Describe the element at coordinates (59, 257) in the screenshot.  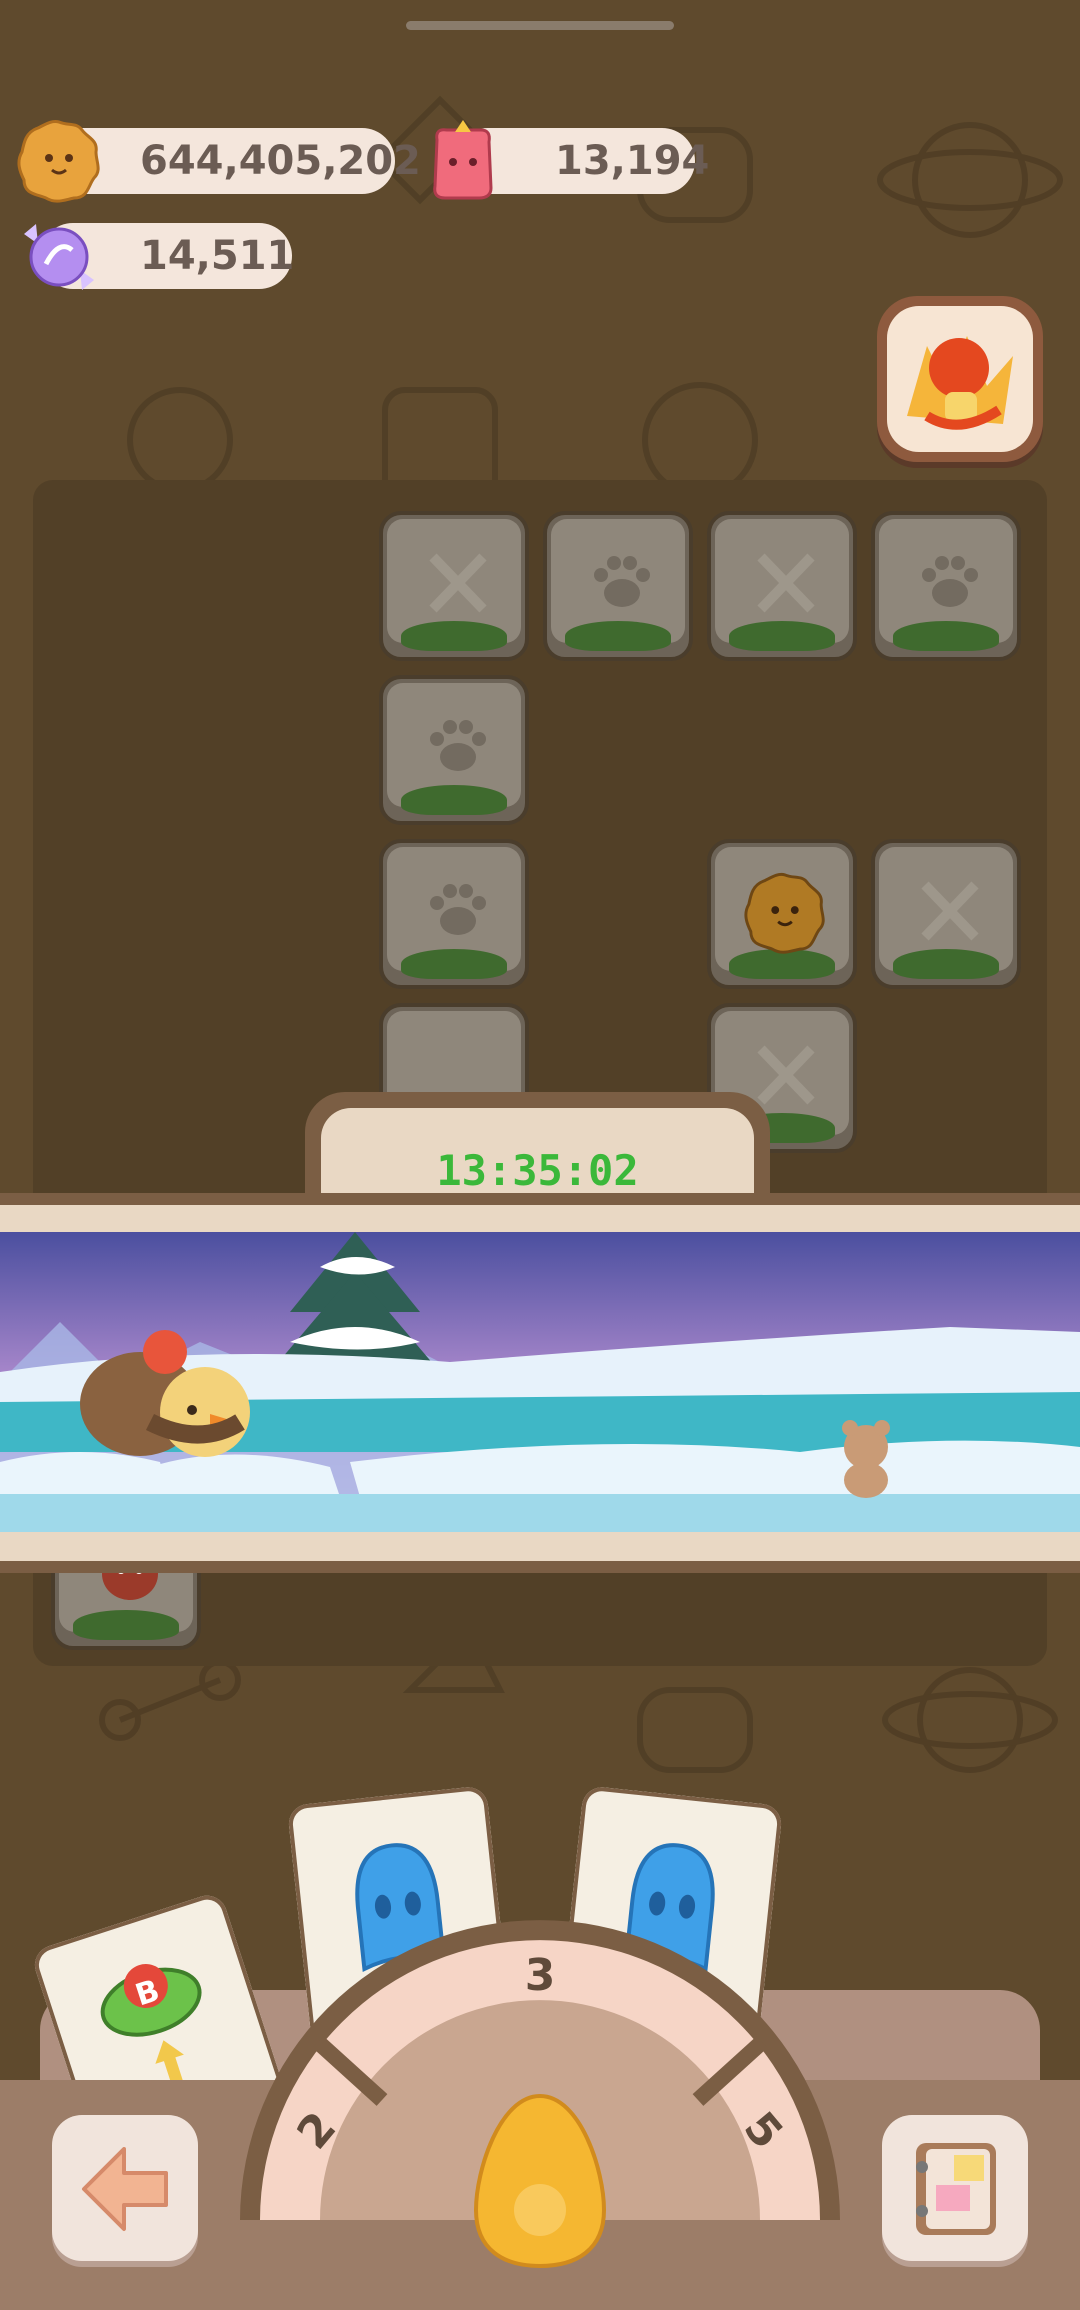
I see `crystal-candy-icon` at that location.